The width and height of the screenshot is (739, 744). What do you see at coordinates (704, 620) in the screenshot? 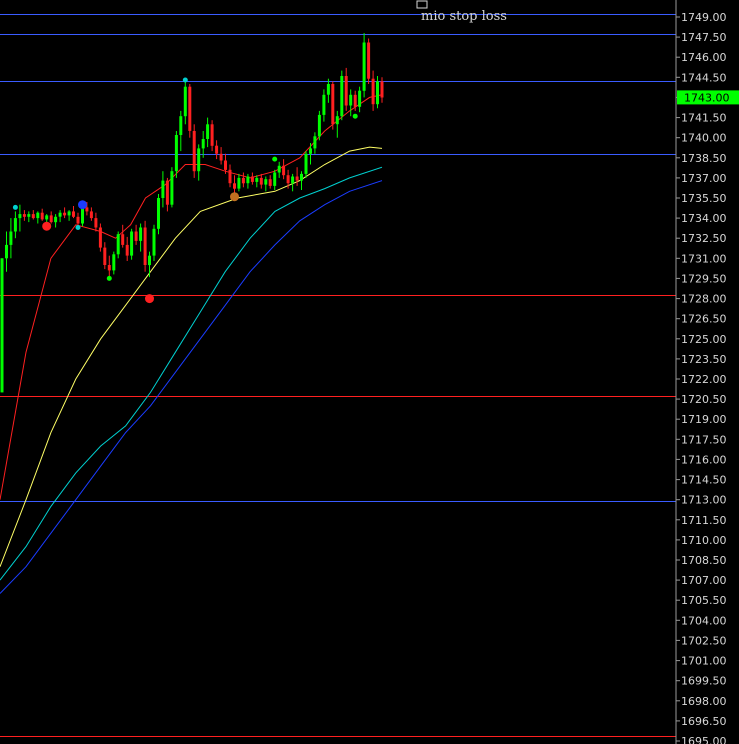
I see `y-tick-label-30: 1704.00` at bounding box center [704, 620].